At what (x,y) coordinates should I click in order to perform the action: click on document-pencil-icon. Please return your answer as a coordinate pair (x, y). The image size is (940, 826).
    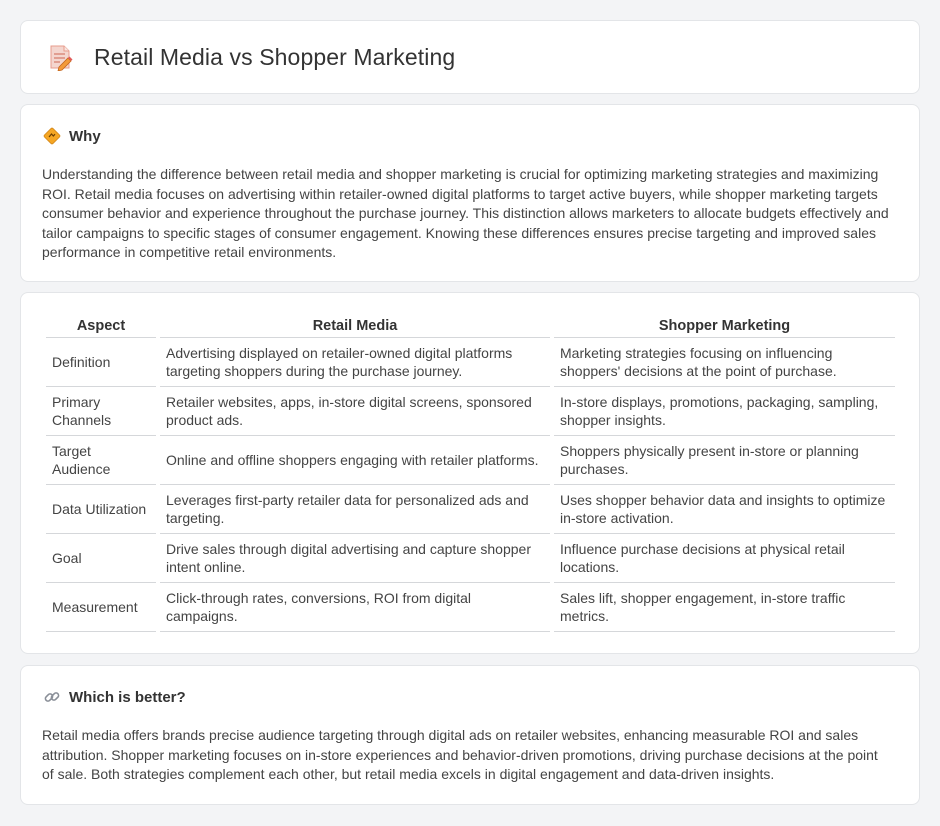
    Looking at the image, I should click on (61, 58).